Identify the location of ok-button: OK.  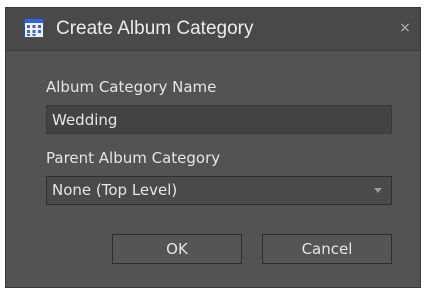
(177, 249).